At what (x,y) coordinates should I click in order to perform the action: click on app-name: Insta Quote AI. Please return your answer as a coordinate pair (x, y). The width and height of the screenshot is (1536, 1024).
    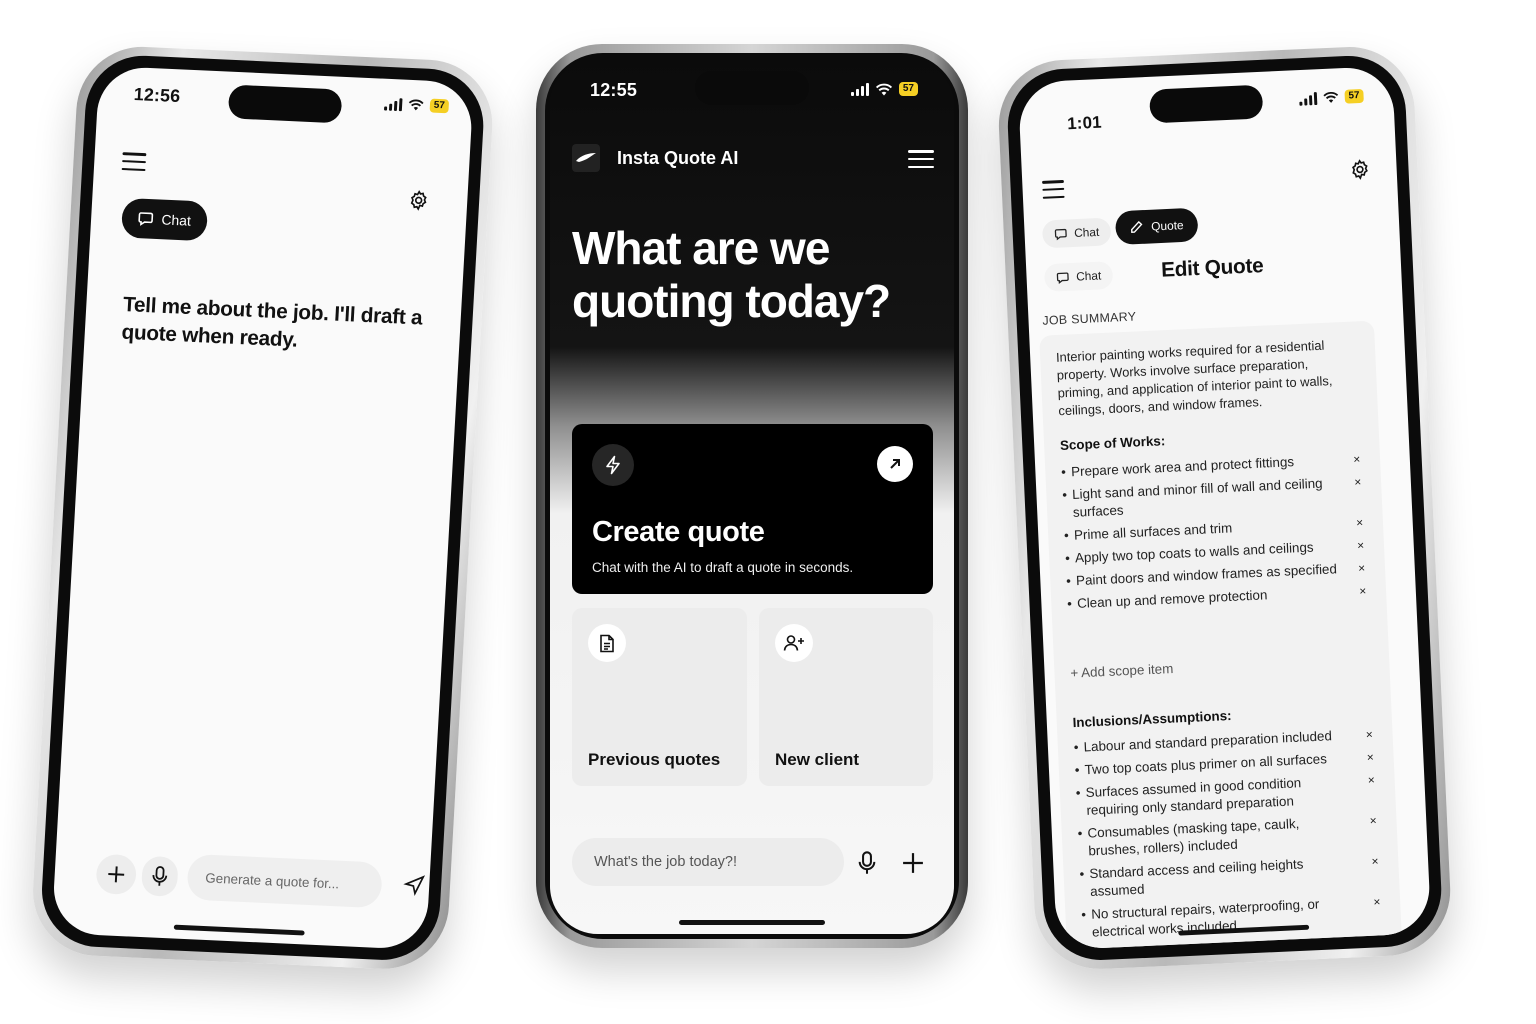
    Looking at the image, I should click on (678, 158).